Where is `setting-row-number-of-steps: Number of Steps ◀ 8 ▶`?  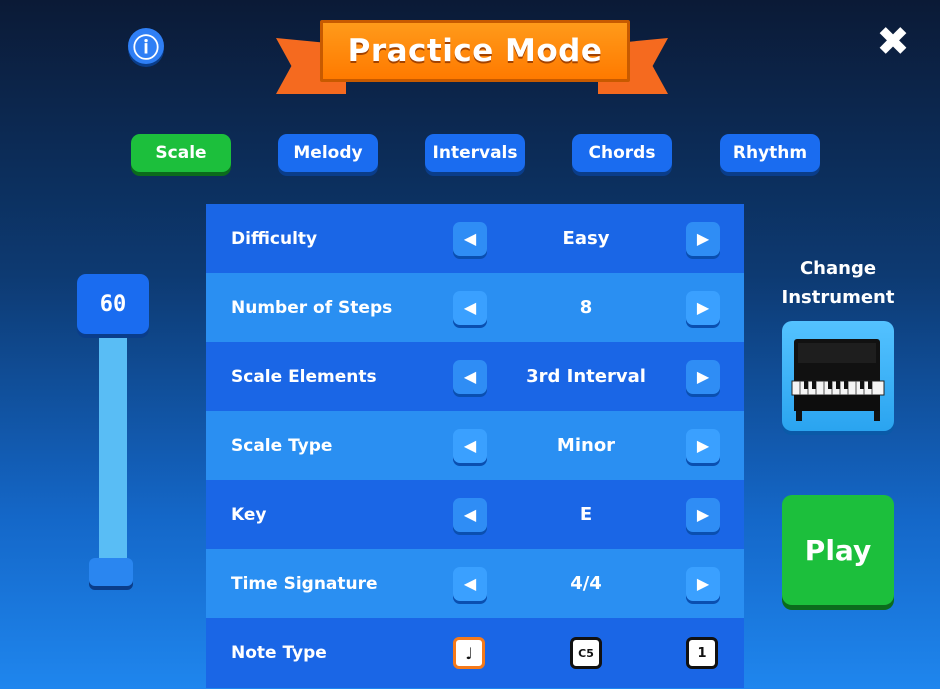 setting-row-number-of-steps: Number of Steps ◀ 8 ▶ is located at coordinates (475, 307).